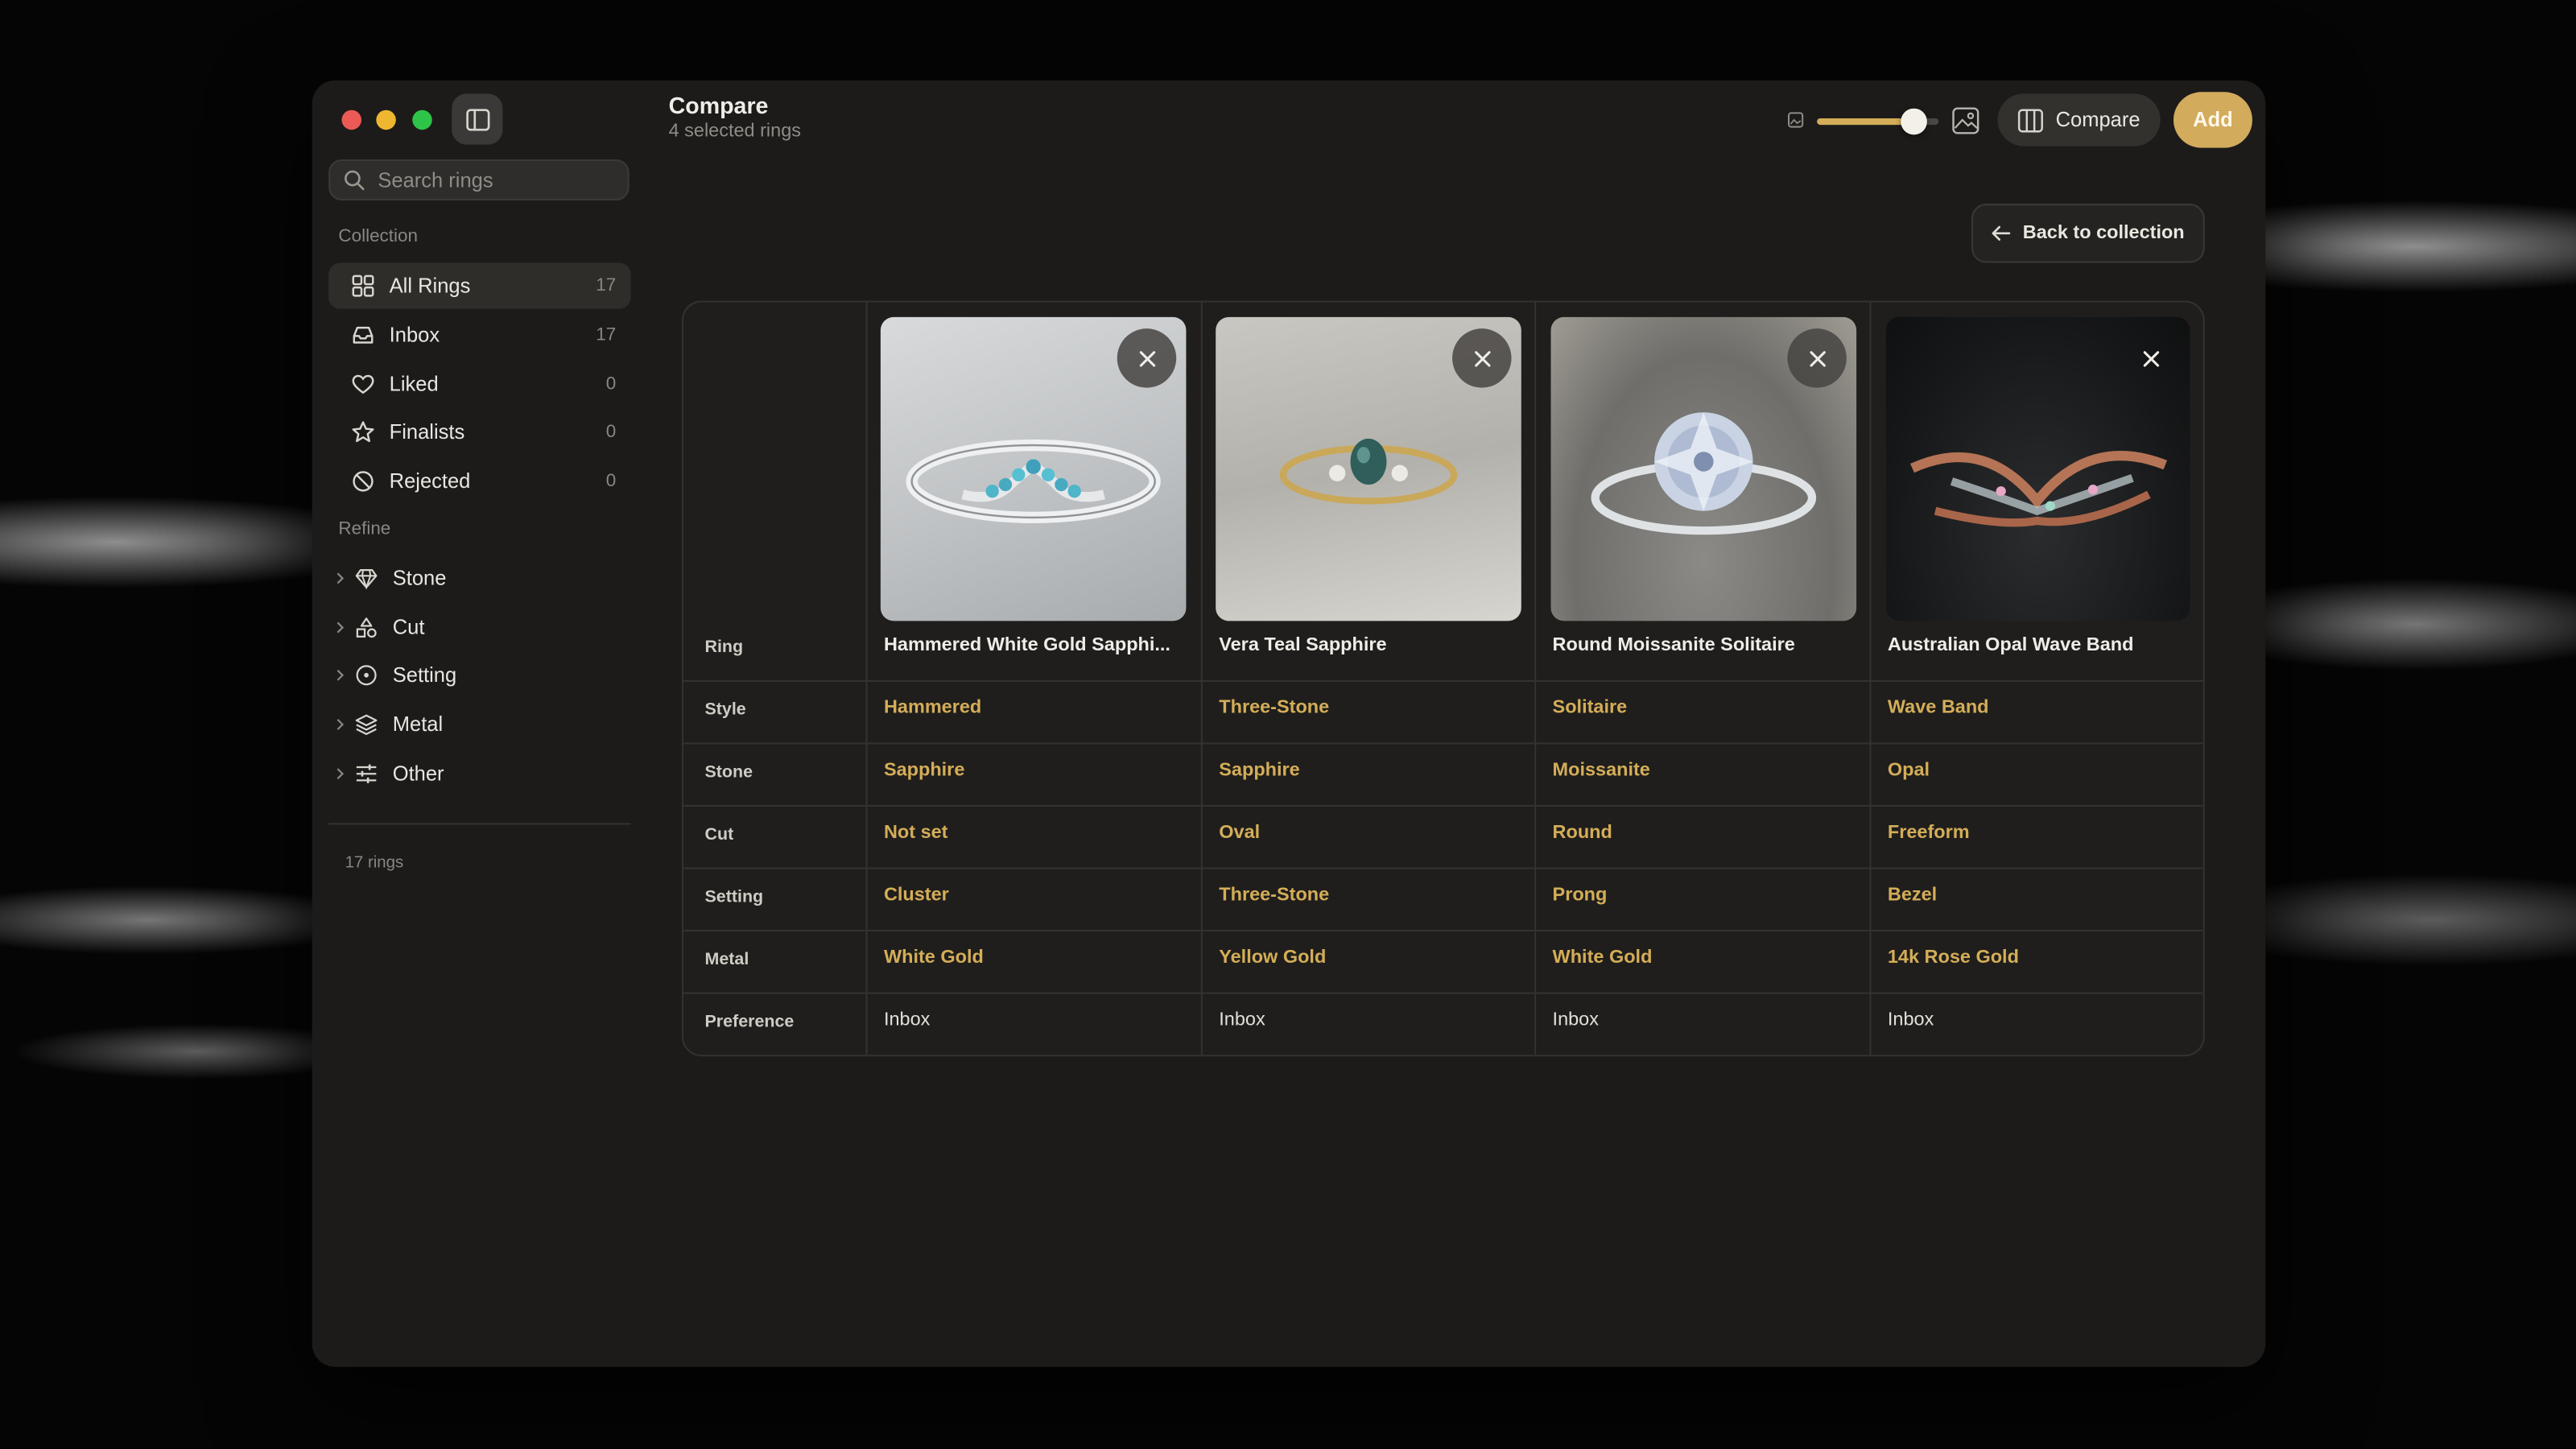 This screenshot has width=2576, height=1449. Describe the element at coordinates (418, 724) in the screenshot. I see `refine-item-label: Metal` at that location.